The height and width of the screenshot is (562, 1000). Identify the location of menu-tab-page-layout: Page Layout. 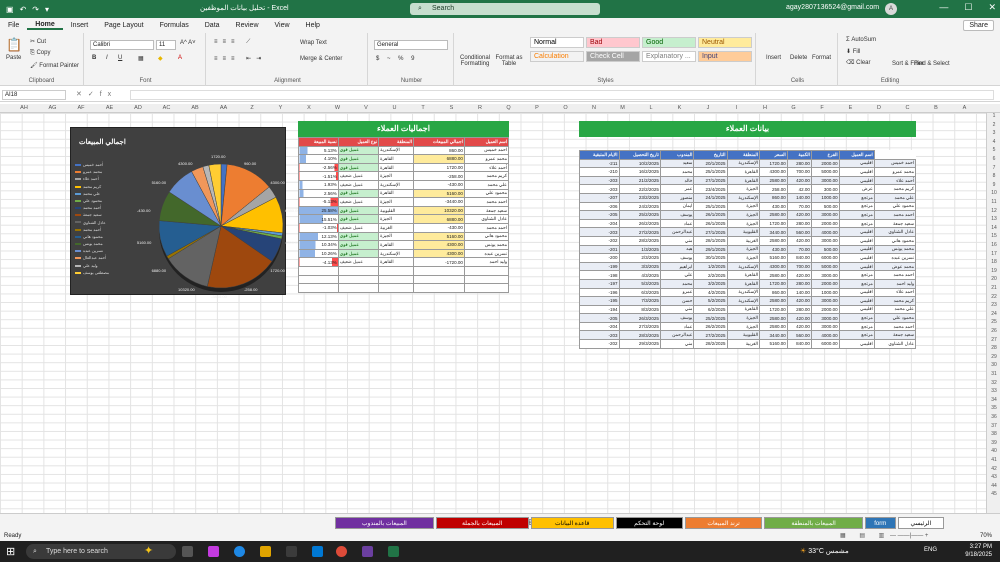
(123, 25).